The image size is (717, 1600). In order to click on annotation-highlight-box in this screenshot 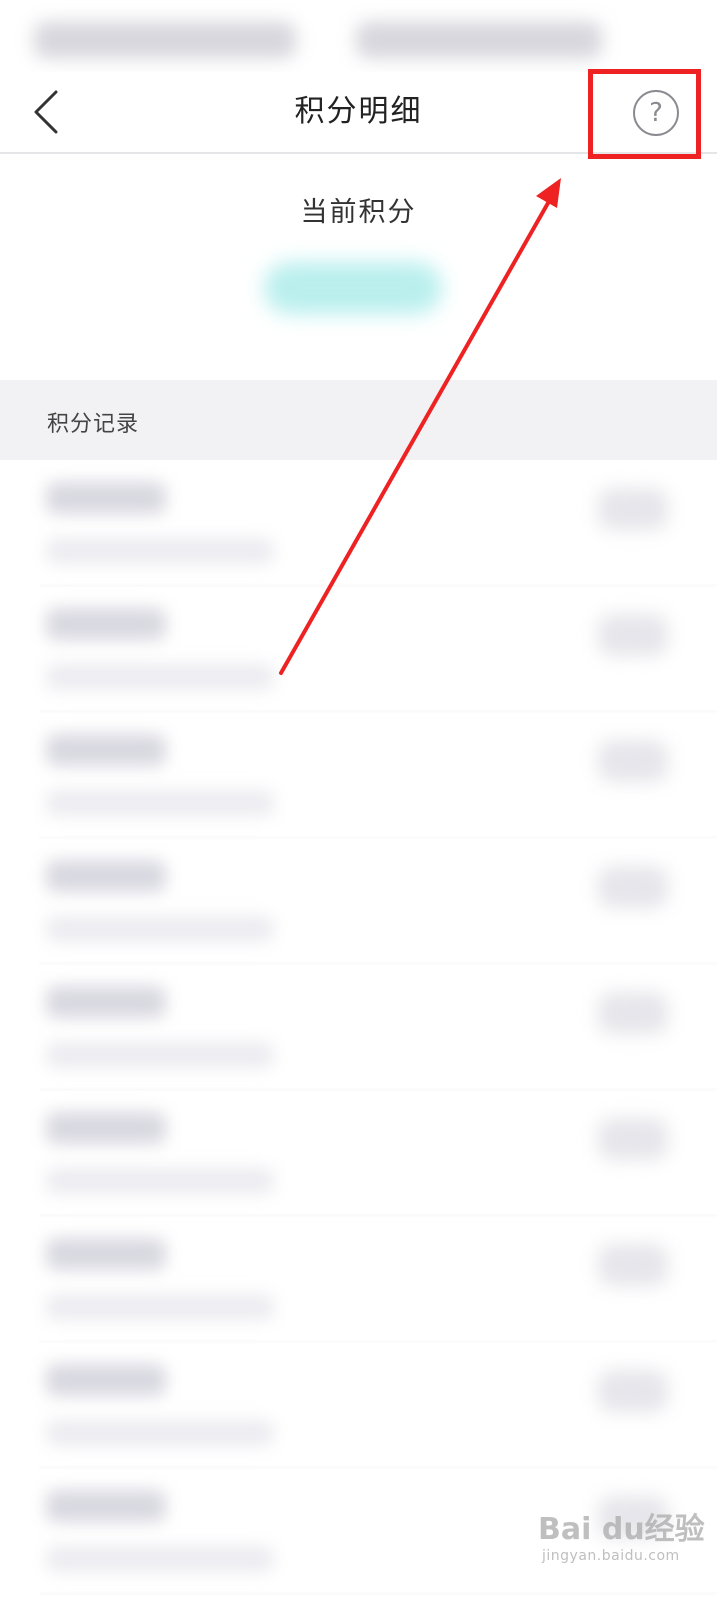, I will do `click(644, 114)`.